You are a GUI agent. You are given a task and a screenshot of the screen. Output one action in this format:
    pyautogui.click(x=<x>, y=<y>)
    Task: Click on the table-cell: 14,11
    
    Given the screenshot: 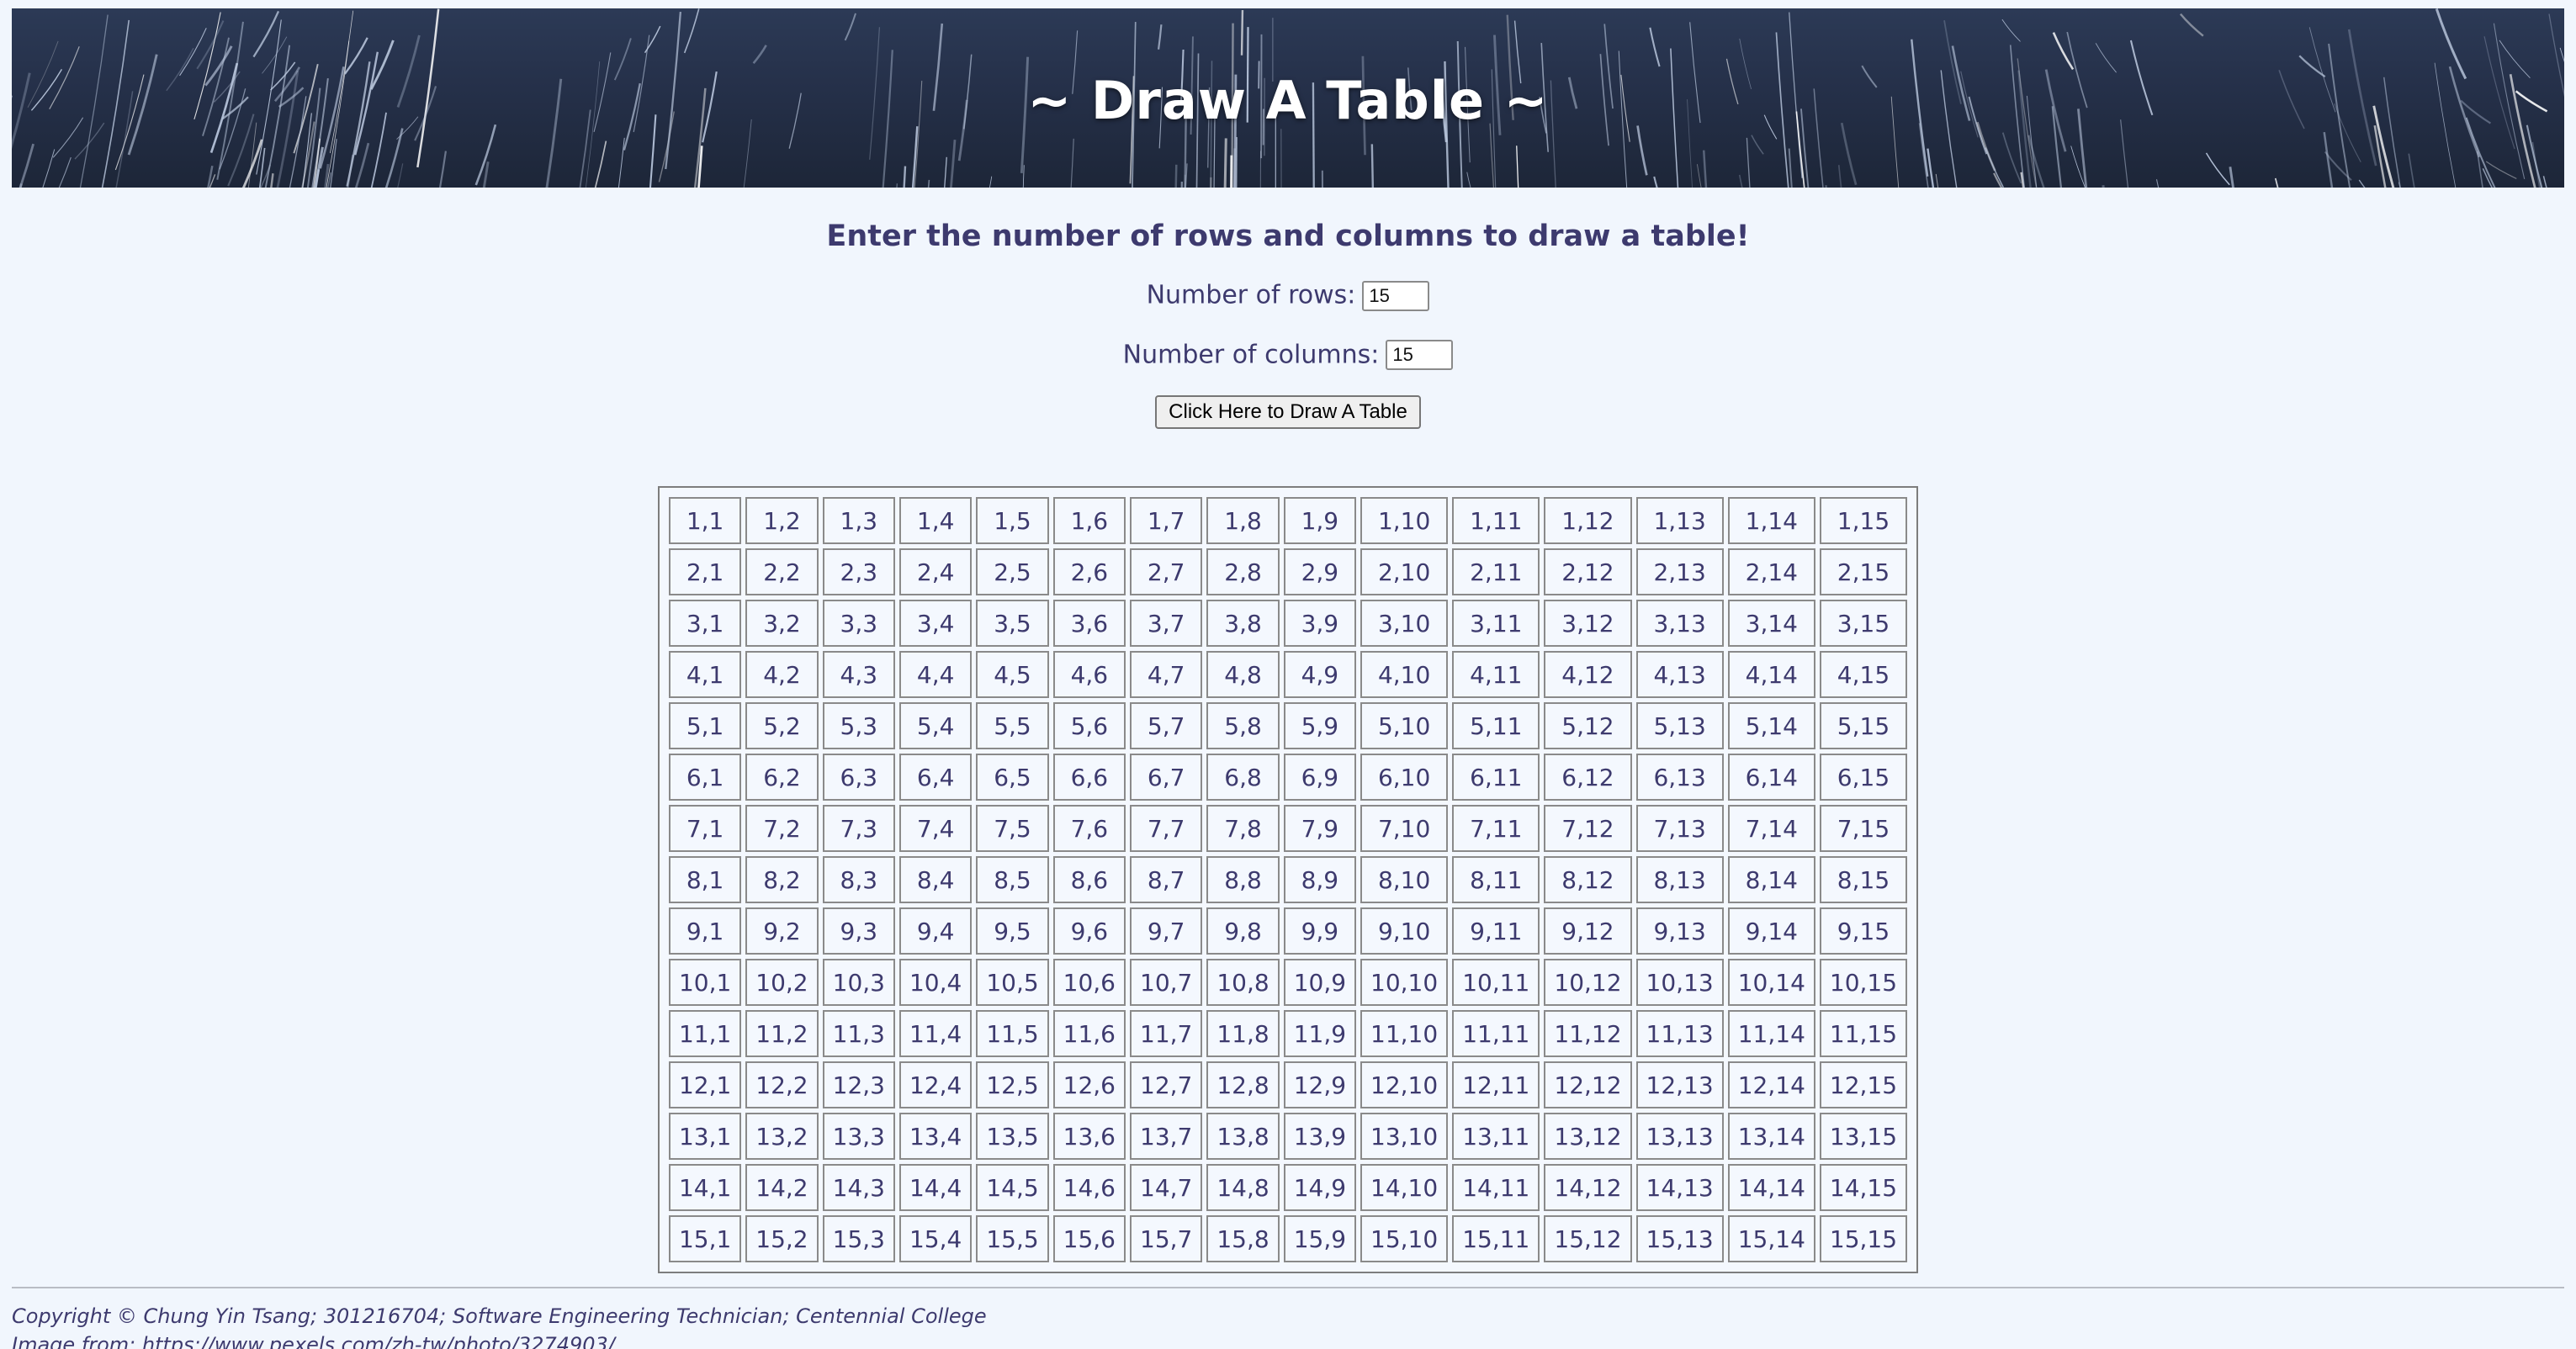 What is the action you would take?
    pyautogui.click(x=1496, y=1188)
    